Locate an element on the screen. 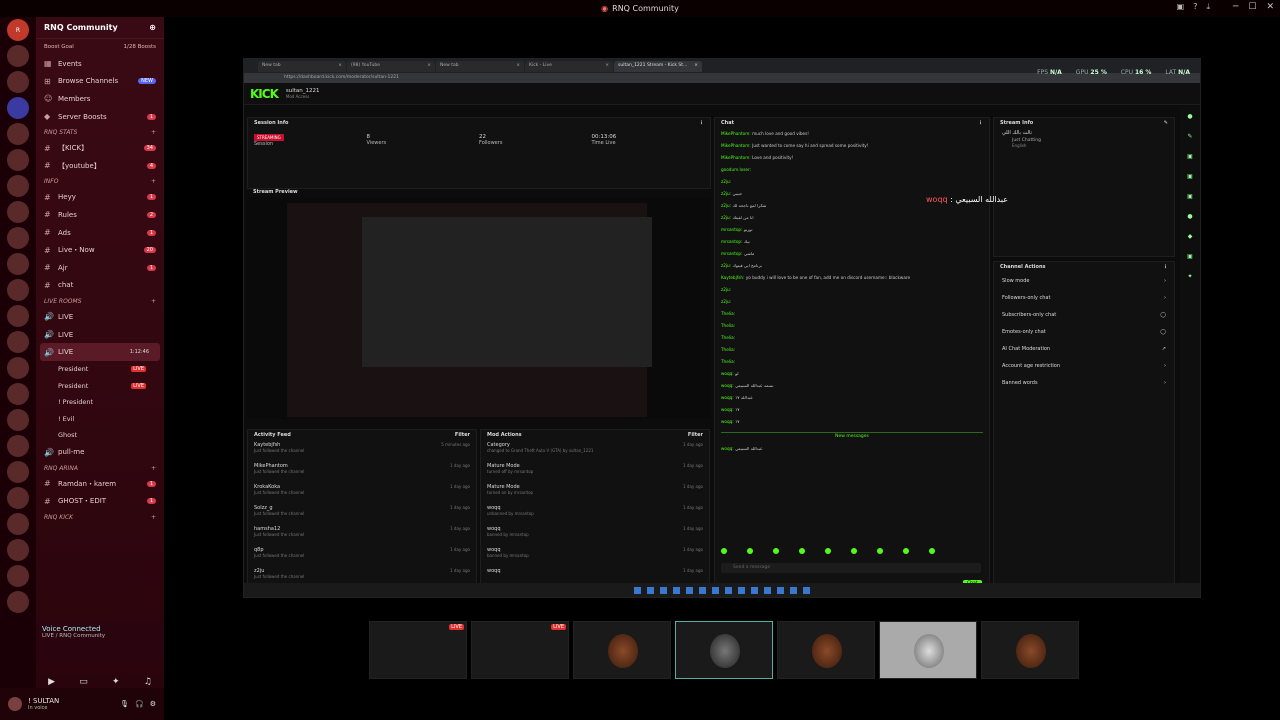 Image resolution: width=1280 pixels, height=720 pixels. browser-tab: (98) YouTube × is located at coordinates (391, 66).